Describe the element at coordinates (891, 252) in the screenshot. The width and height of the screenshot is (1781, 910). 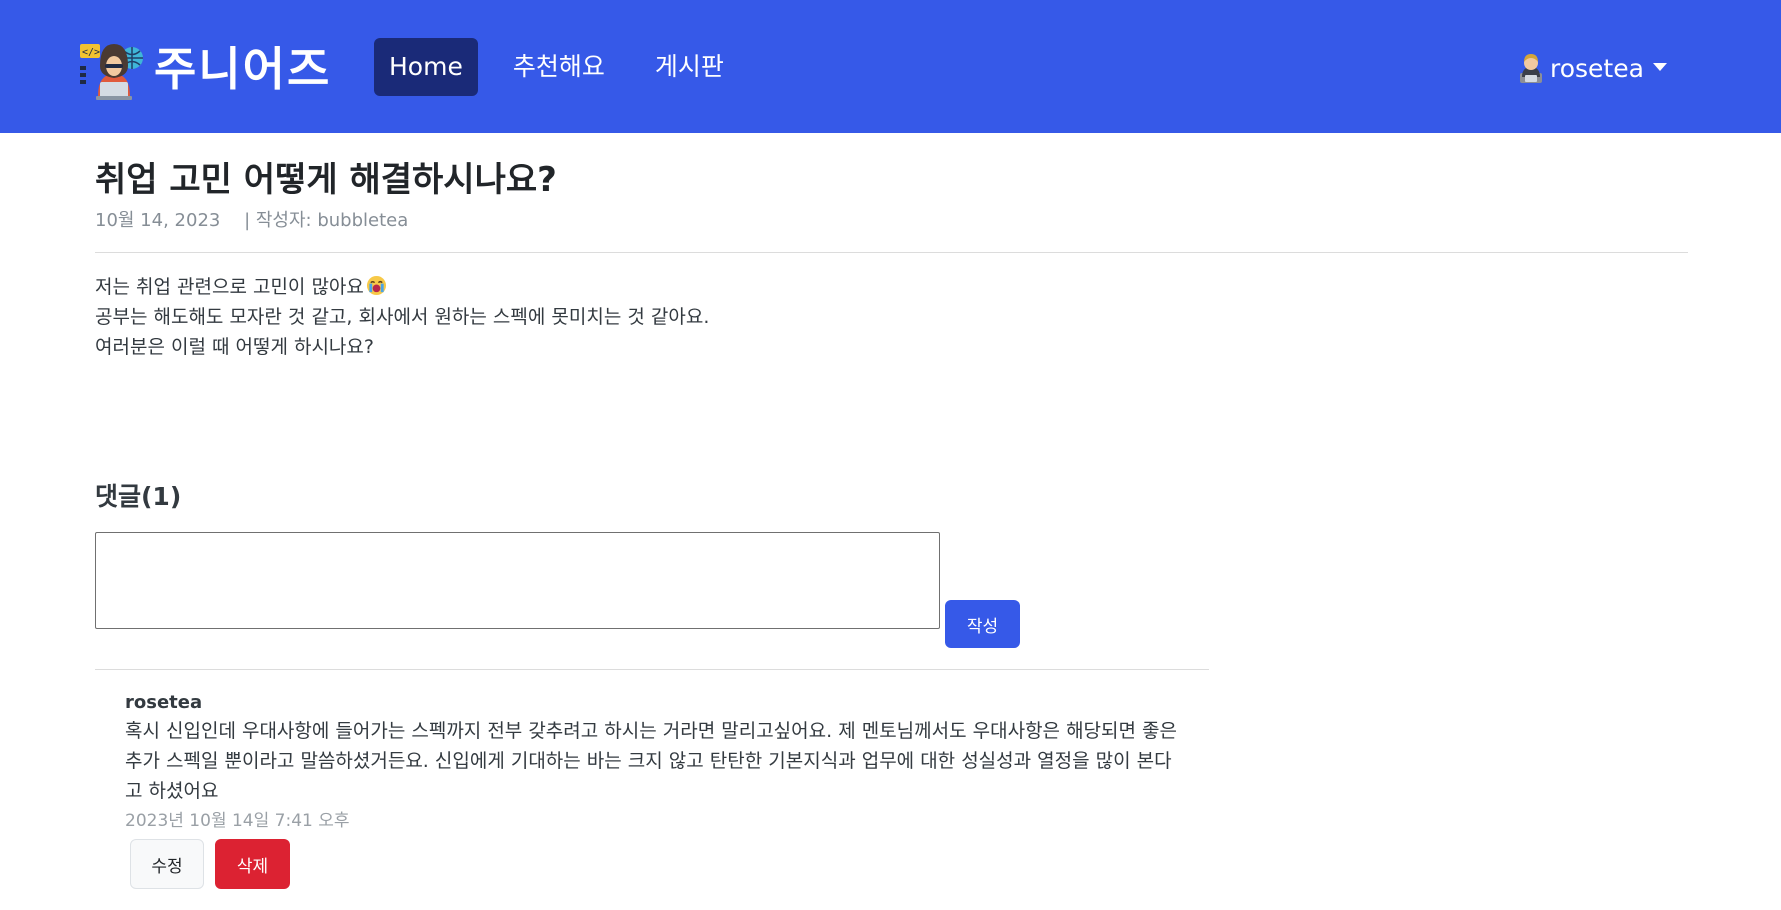
I see `post-divider` at that location.